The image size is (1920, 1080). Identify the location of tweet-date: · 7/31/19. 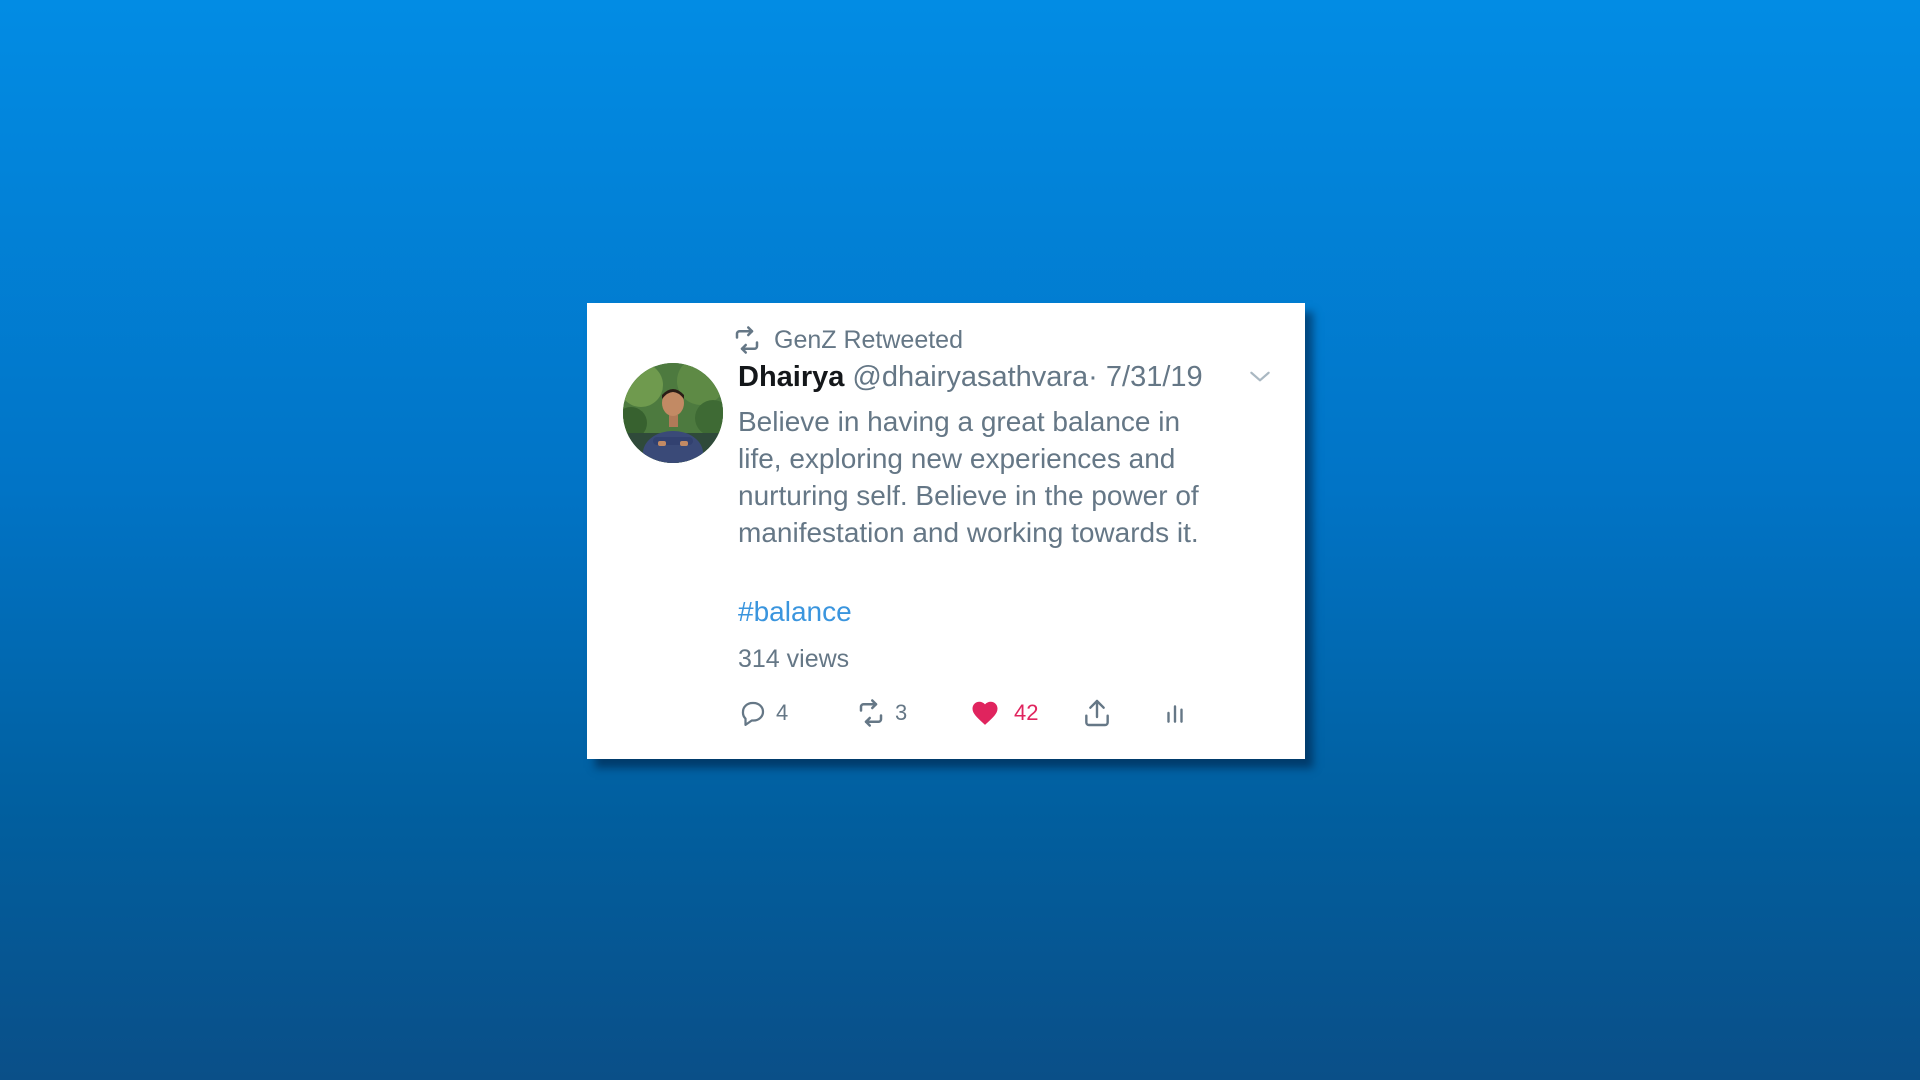
(1145, 377).